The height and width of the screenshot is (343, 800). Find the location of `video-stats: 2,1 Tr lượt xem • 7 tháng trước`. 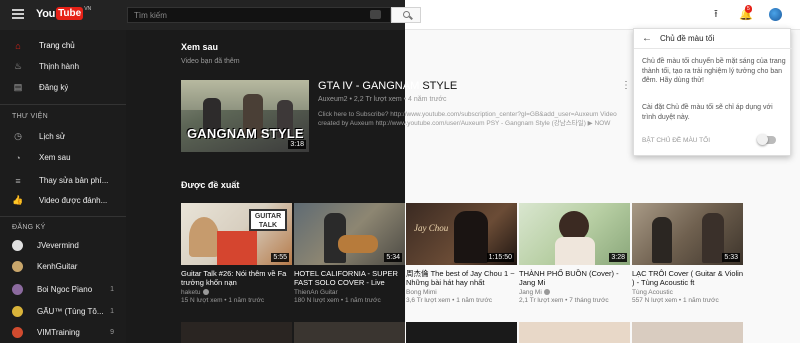

video-stats: 2,1 Tr lượt xem • 7 tháng trước is located at coordinates (564, 300).